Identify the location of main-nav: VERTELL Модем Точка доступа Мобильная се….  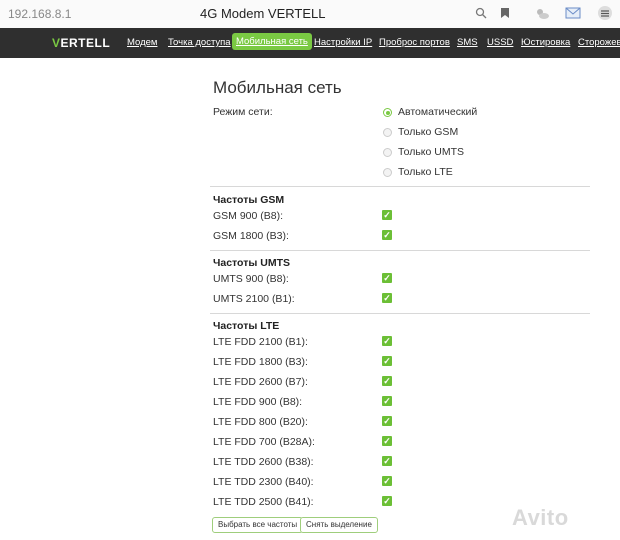
(310, 43).